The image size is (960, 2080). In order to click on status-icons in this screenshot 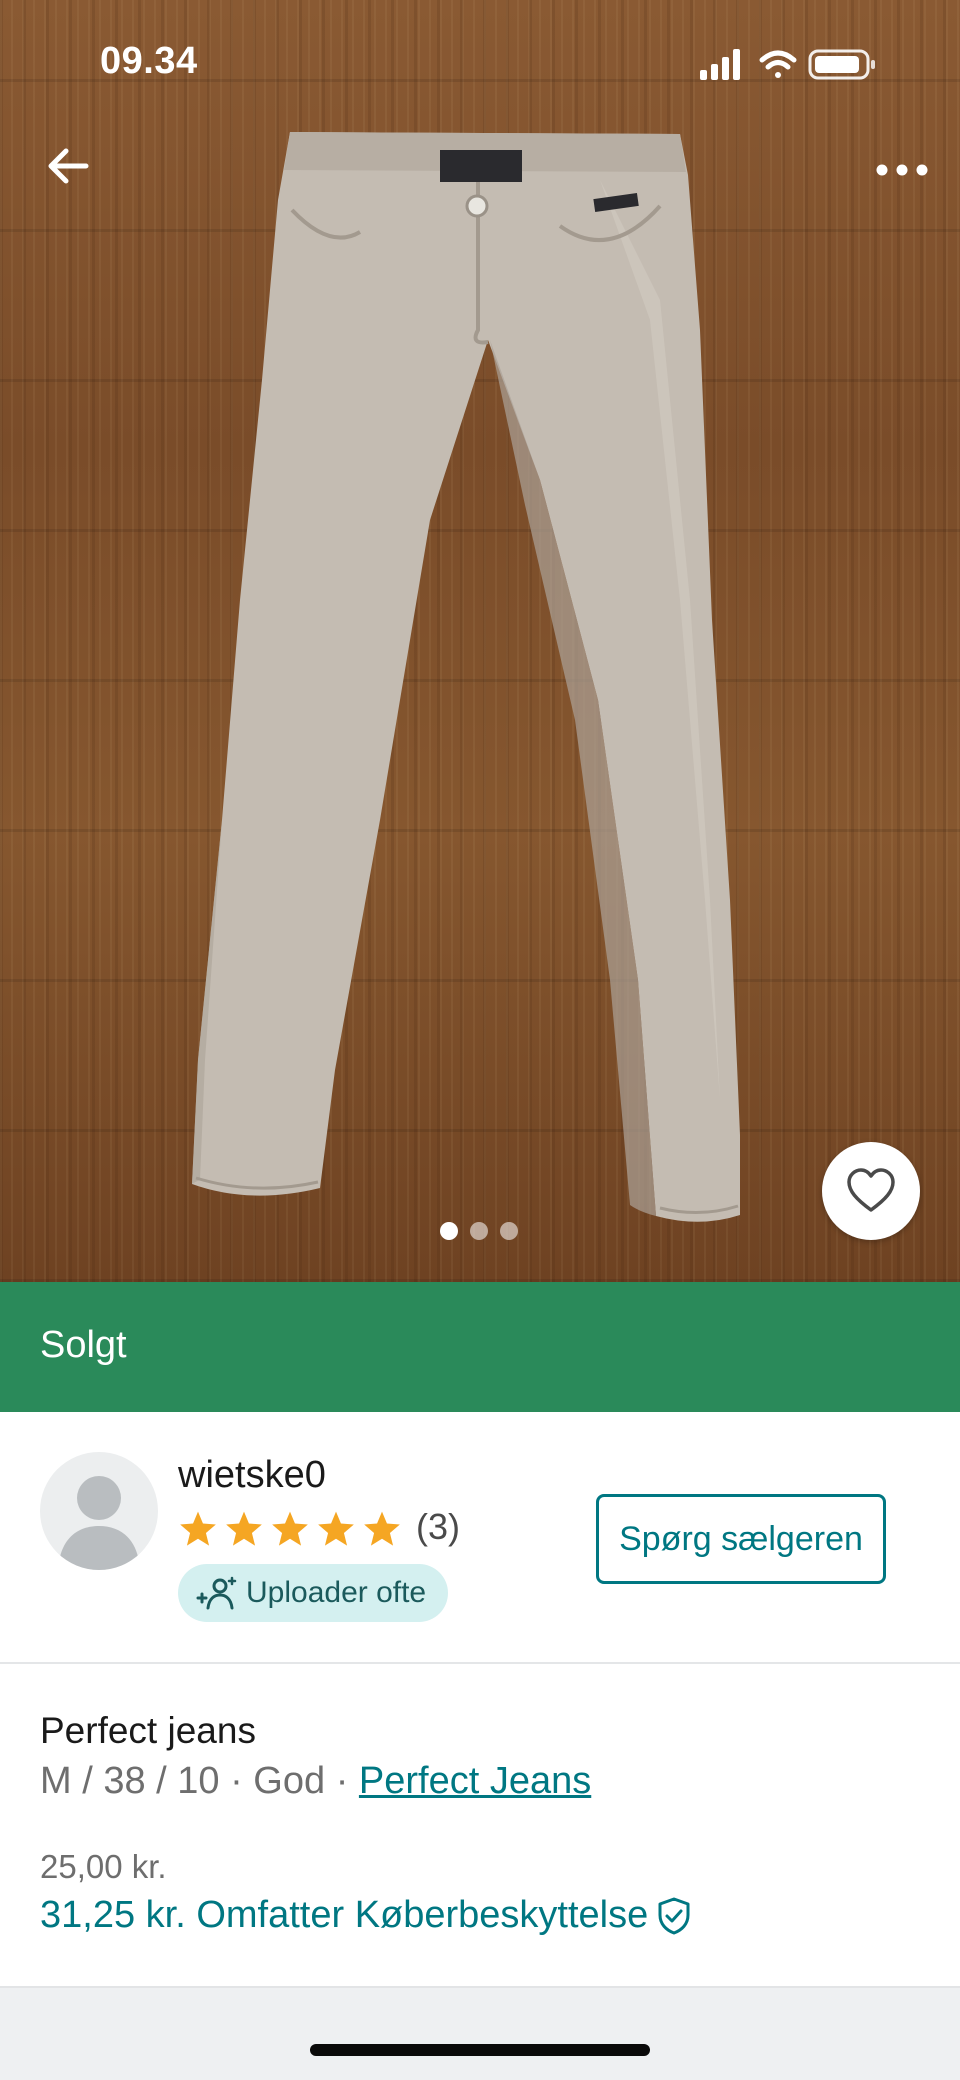, I will do `click(787, 64)`.